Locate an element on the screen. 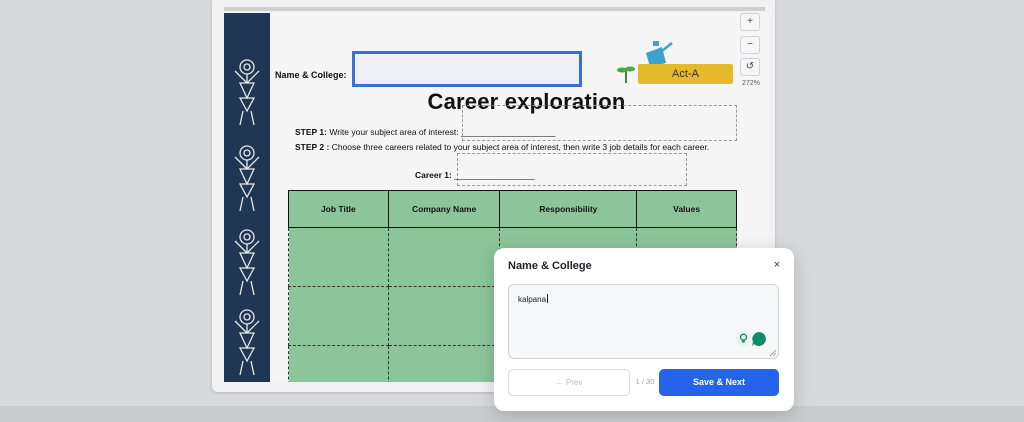 The image size is (1024, 422). prev-button: ← Prev is located at coordinates (569, 382).